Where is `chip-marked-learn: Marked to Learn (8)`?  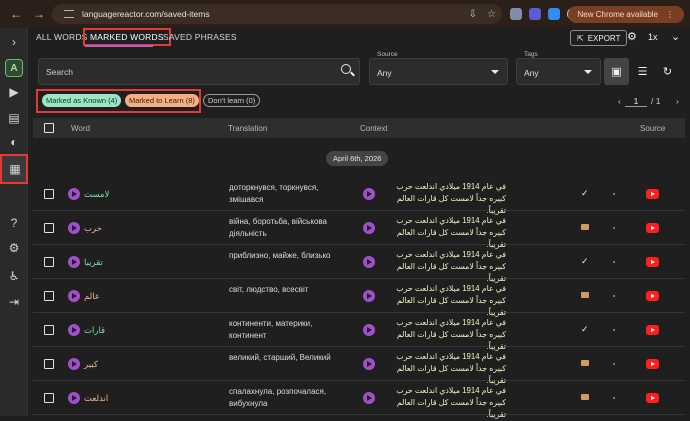
chip-marked-learn: Marked to Learn (8) is located at coordinates (162, 100).